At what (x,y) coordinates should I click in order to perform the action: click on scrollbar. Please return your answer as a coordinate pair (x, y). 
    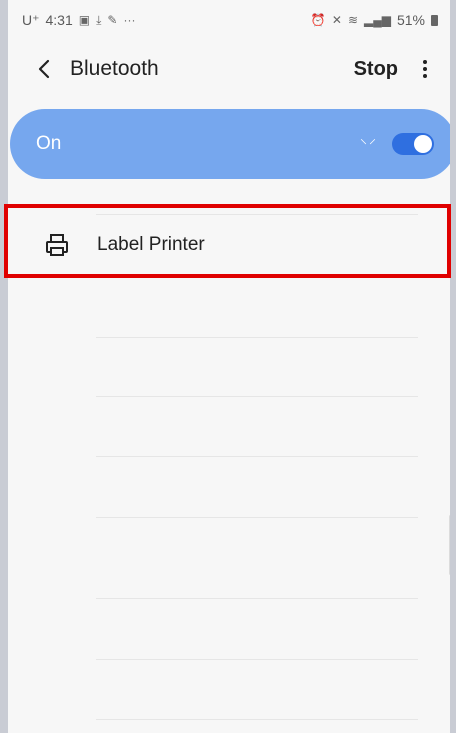
    Looking at the image, I should click on (449, 545).